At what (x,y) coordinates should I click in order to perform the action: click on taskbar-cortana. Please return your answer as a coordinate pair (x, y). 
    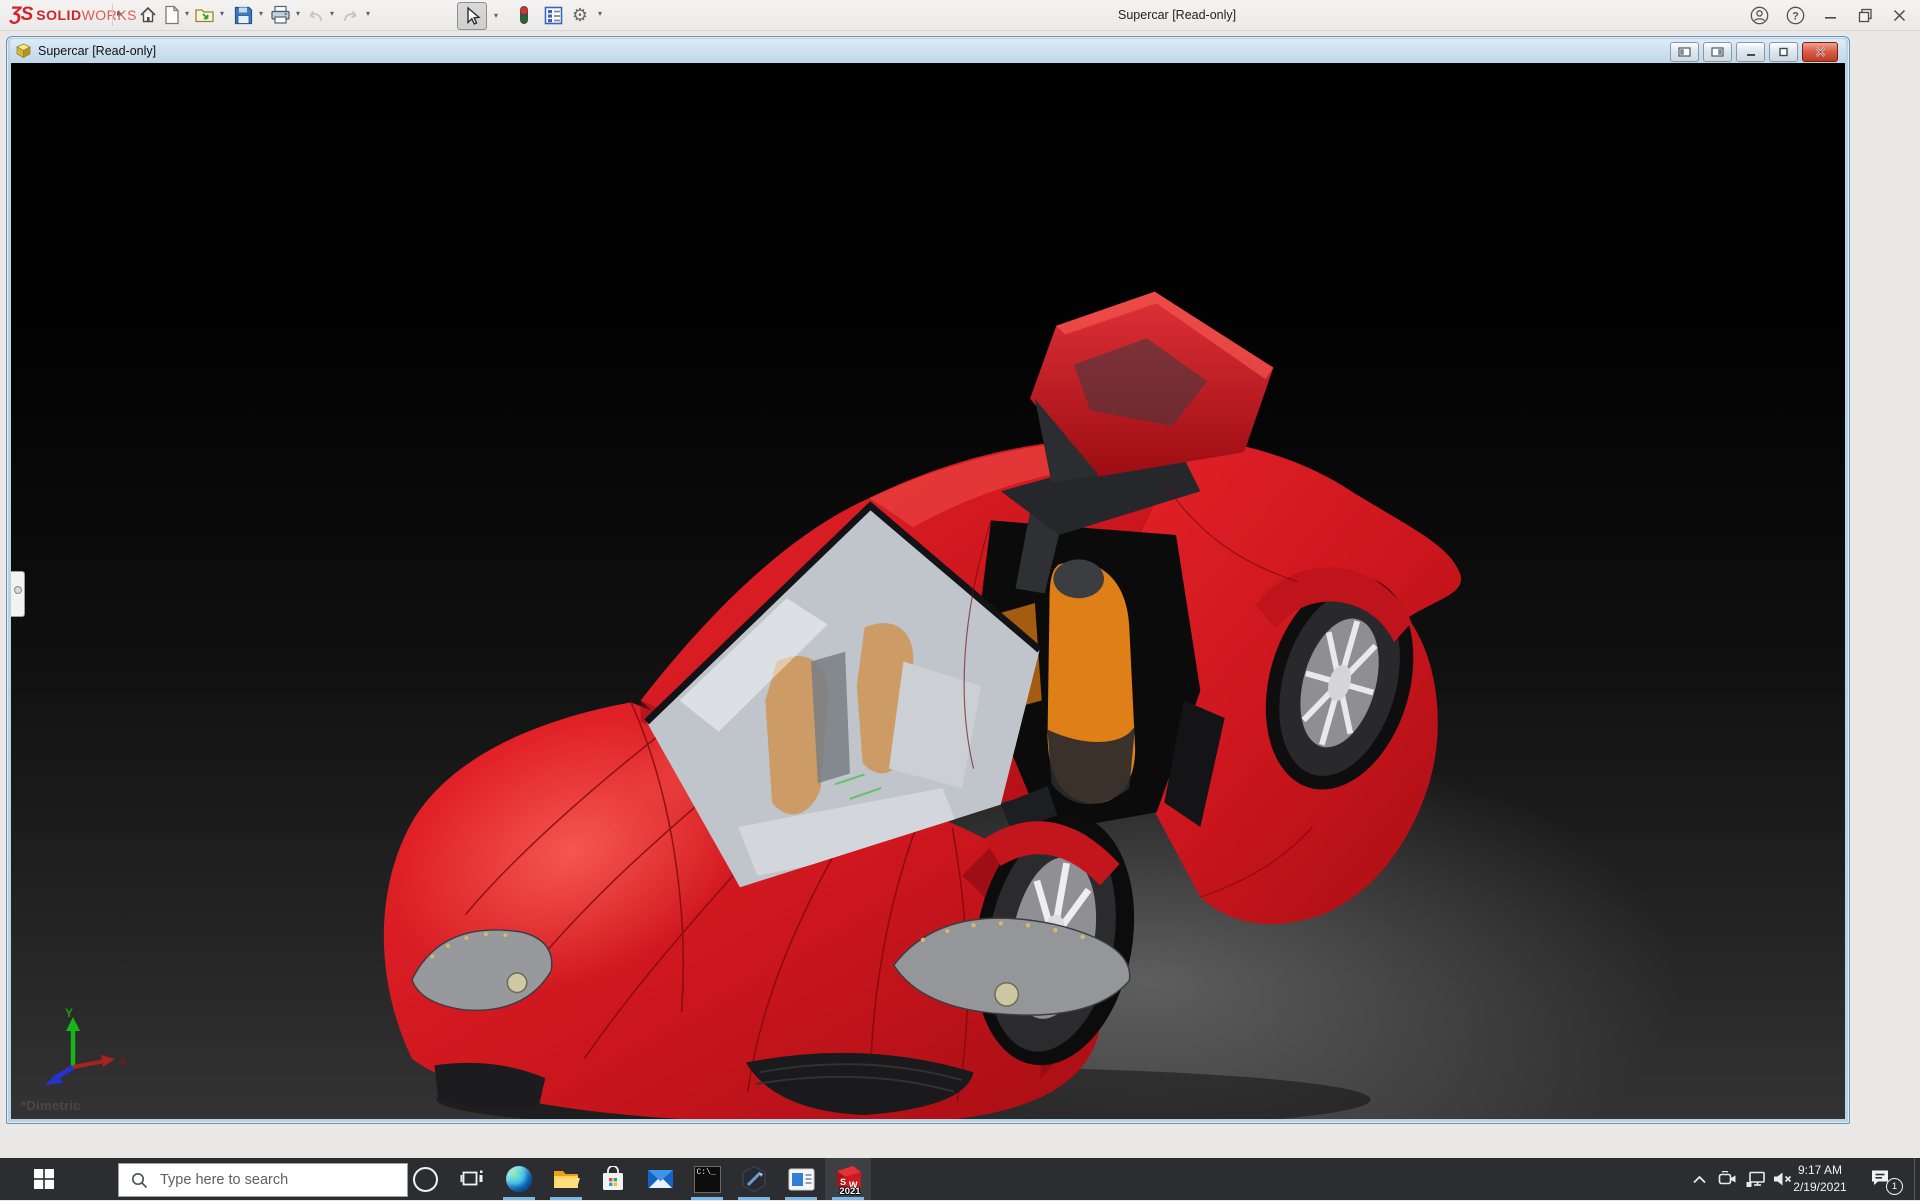
    Looking at the image, I should click on (425, 1179).